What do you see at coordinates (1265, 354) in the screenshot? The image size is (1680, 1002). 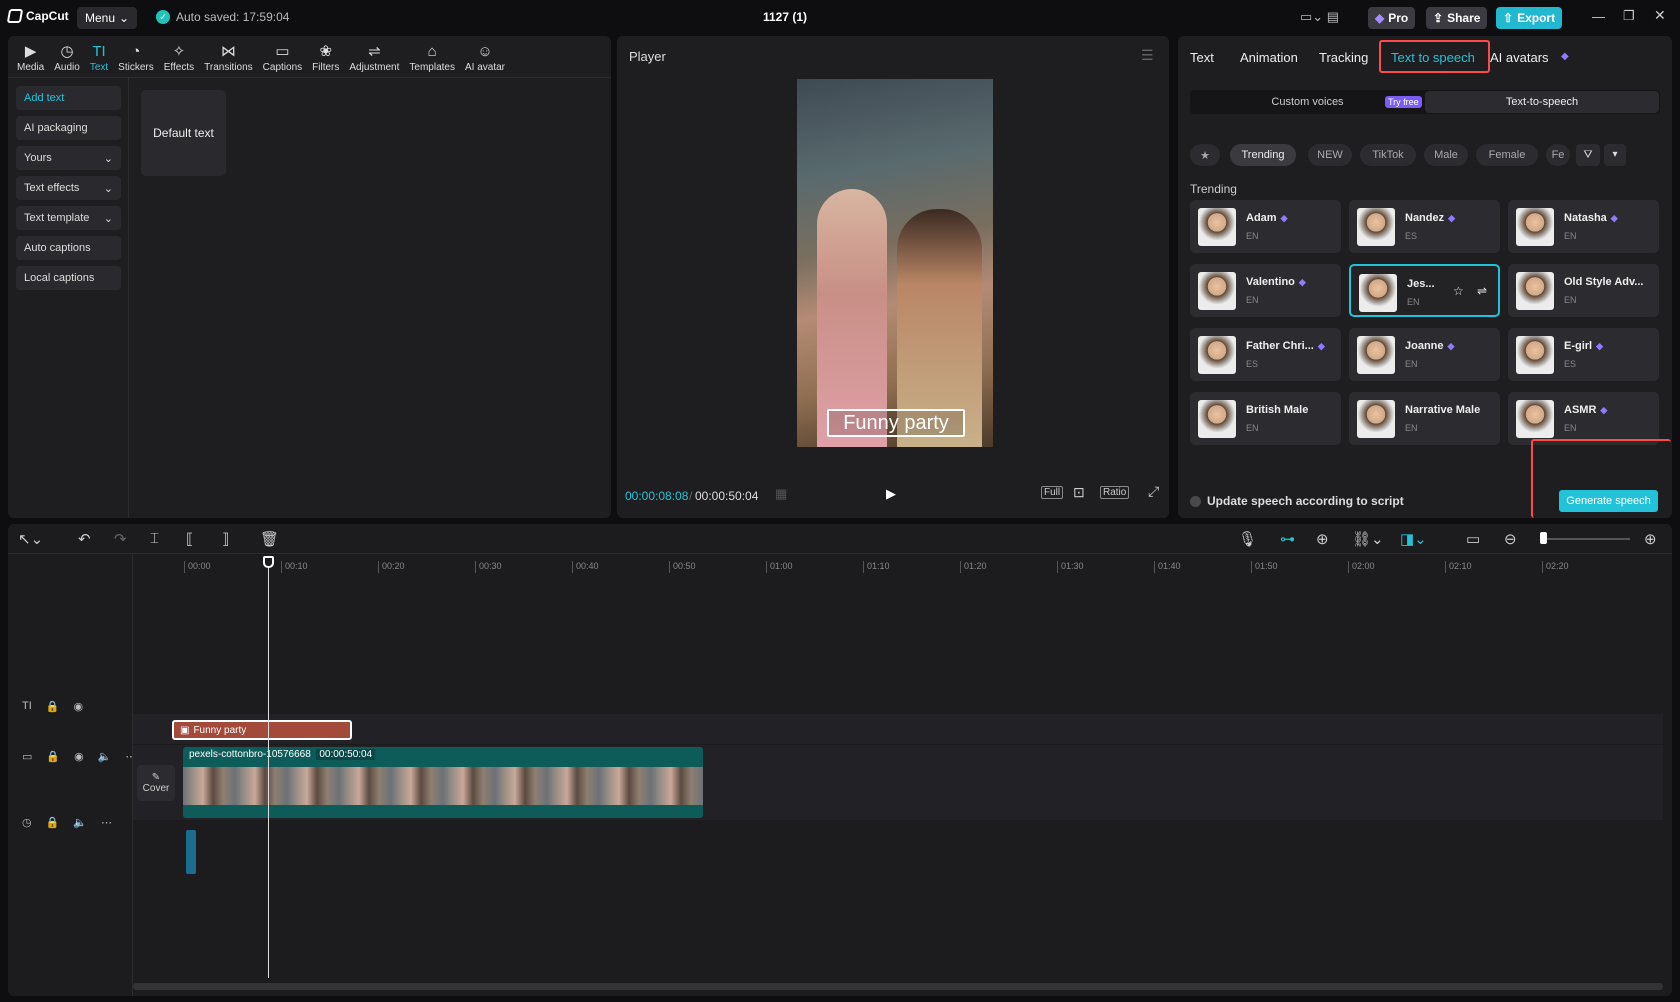 I see `voice-card: Father Chri... ◆ ES` at bounding box center [1265, 354].